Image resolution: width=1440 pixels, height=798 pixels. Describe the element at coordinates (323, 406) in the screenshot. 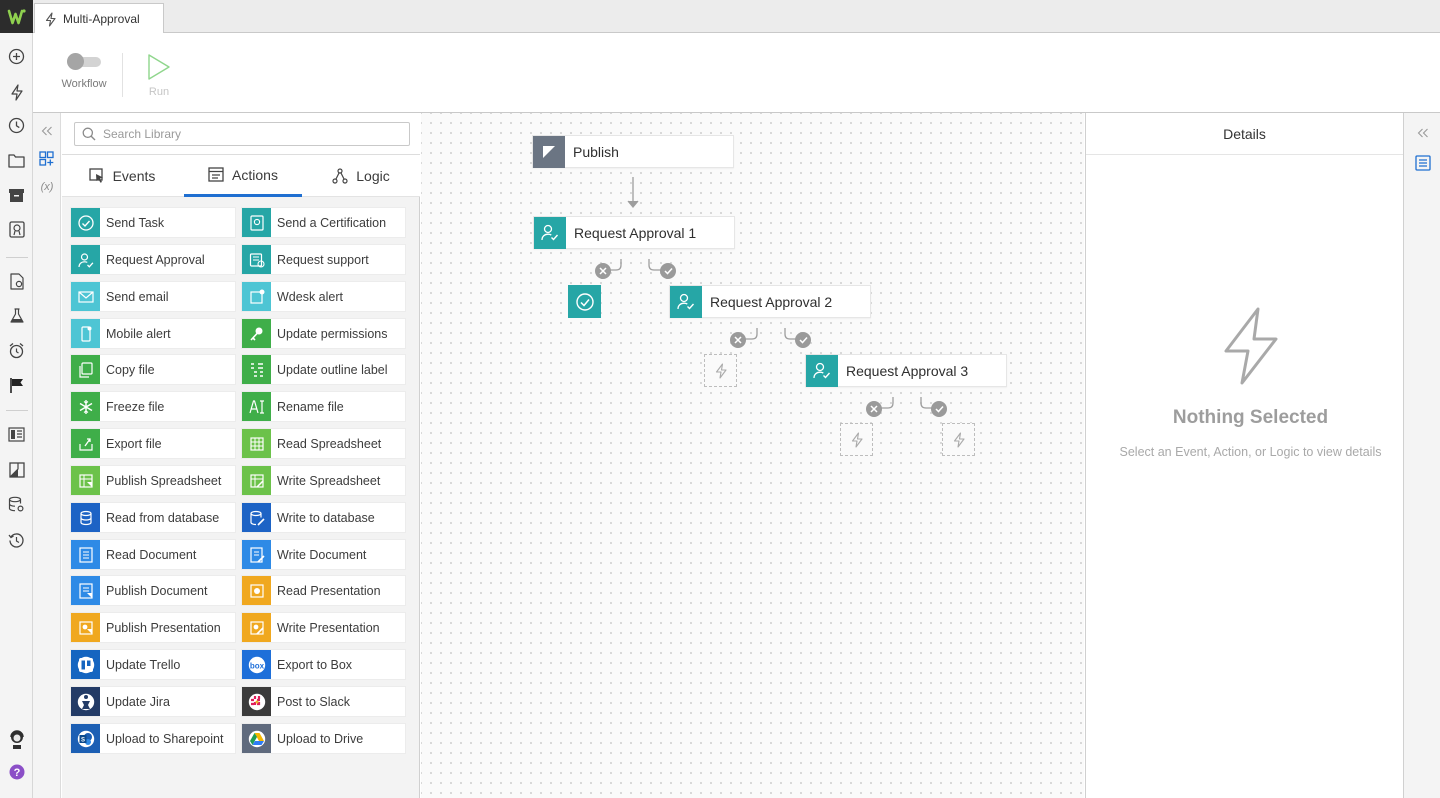

I see `action-item-rename-file: Rename file` at that location.